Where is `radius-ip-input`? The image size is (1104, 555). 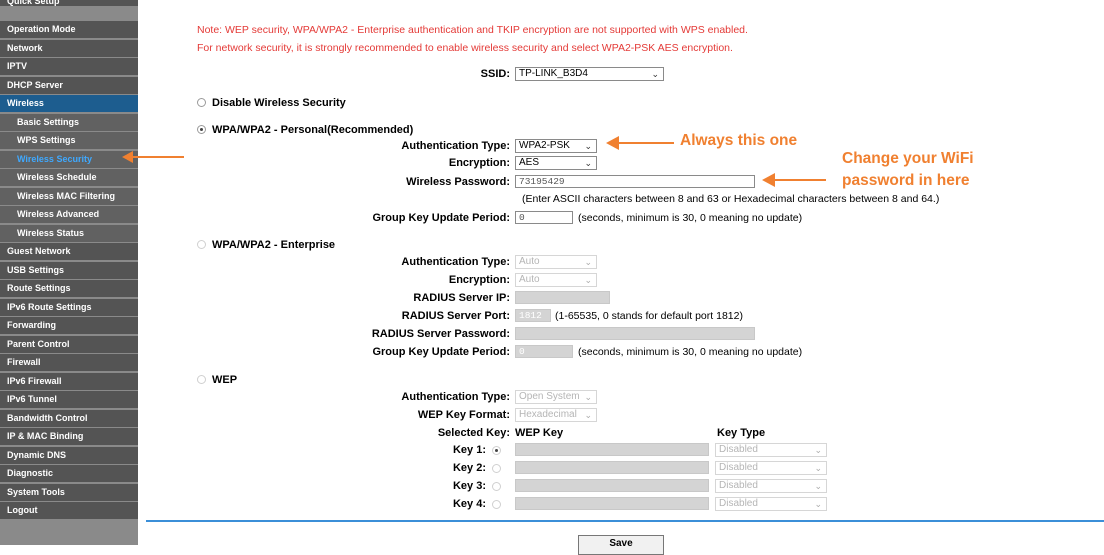 radius-ip-input is located at coordinates (562, 297).